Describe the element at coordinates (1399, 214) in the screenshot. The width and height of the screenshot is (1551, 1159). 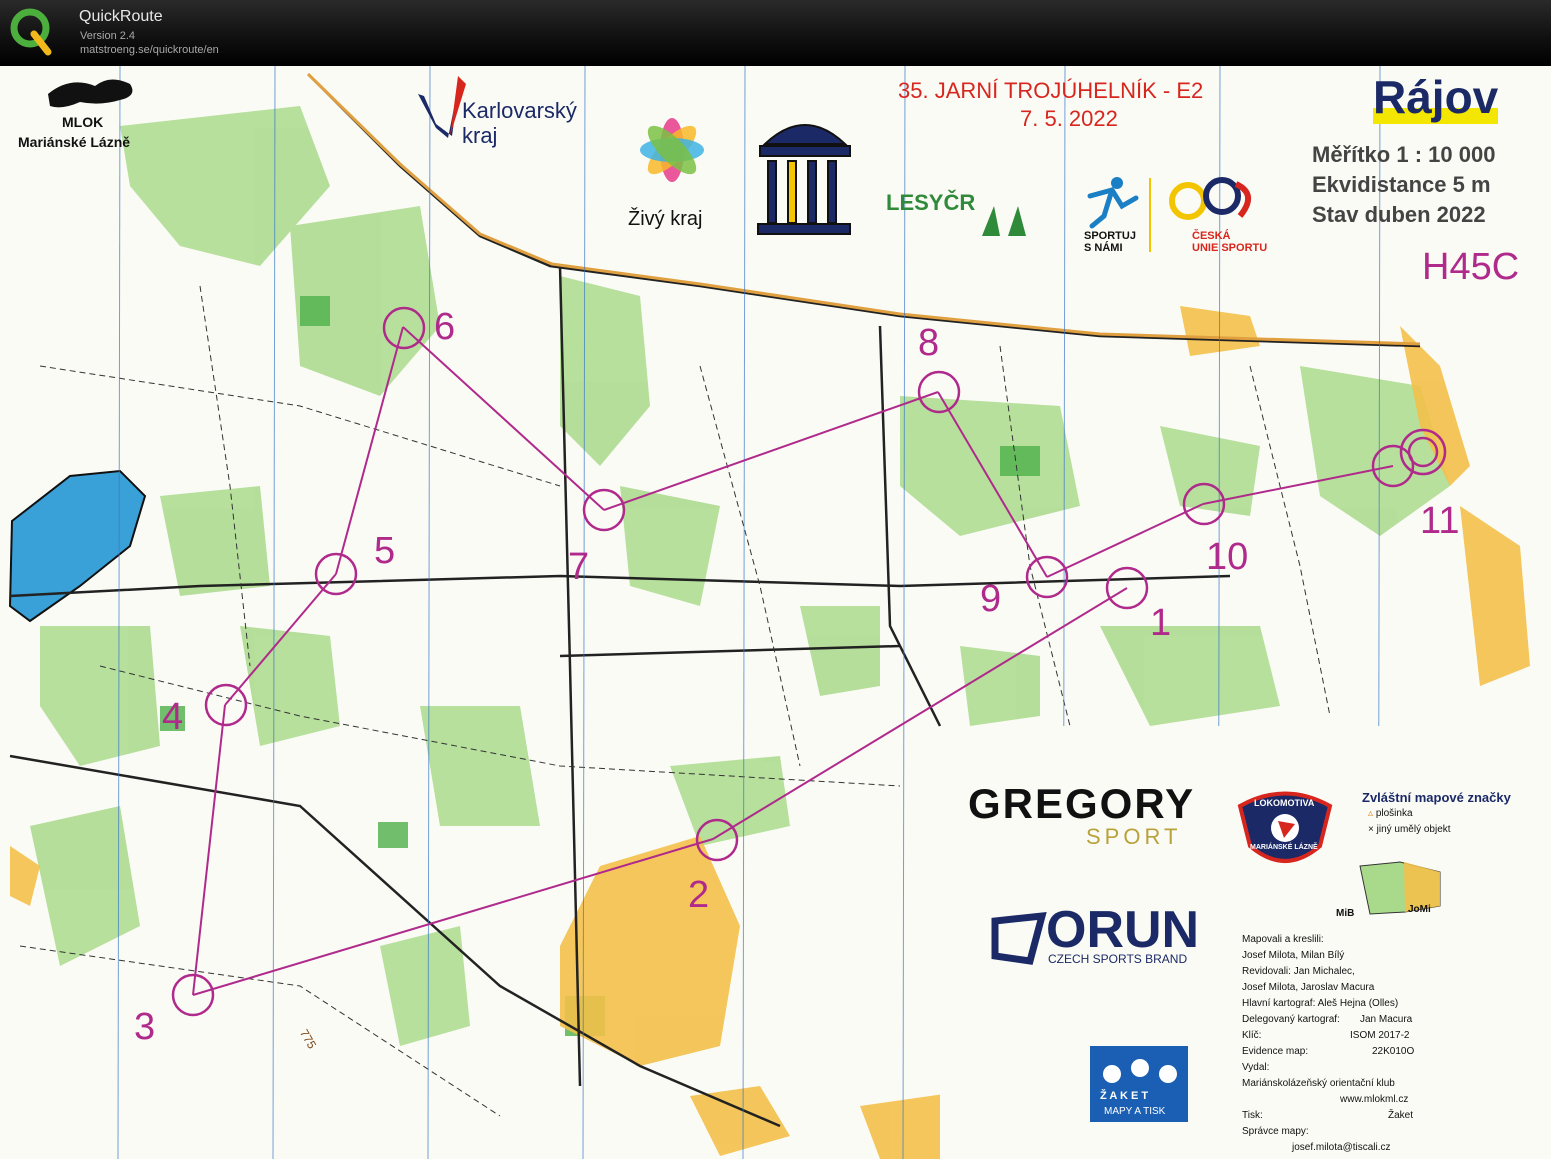
I see `map-status: Stav duben 2022` at that location.